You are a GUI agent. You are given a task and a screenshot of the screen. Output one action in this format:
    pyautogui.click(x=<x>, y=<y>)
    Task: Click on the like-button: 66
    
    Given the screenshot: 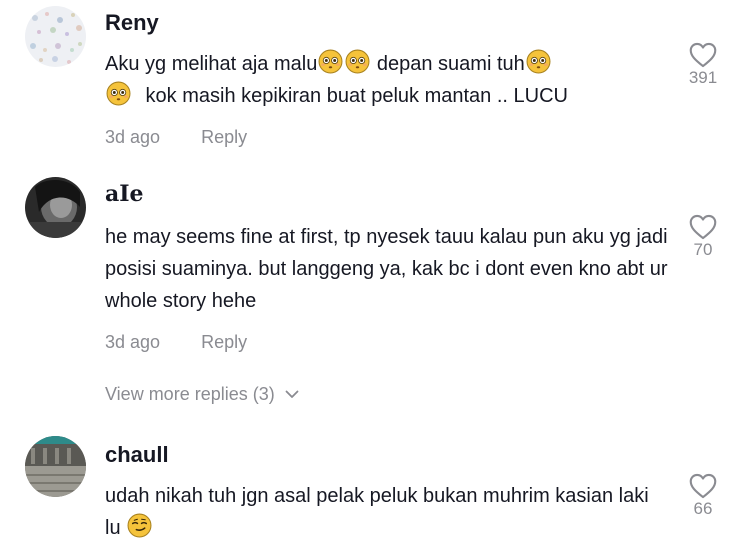 What is the action you would take?
    pyautogui.click(x=703, y=496)
    